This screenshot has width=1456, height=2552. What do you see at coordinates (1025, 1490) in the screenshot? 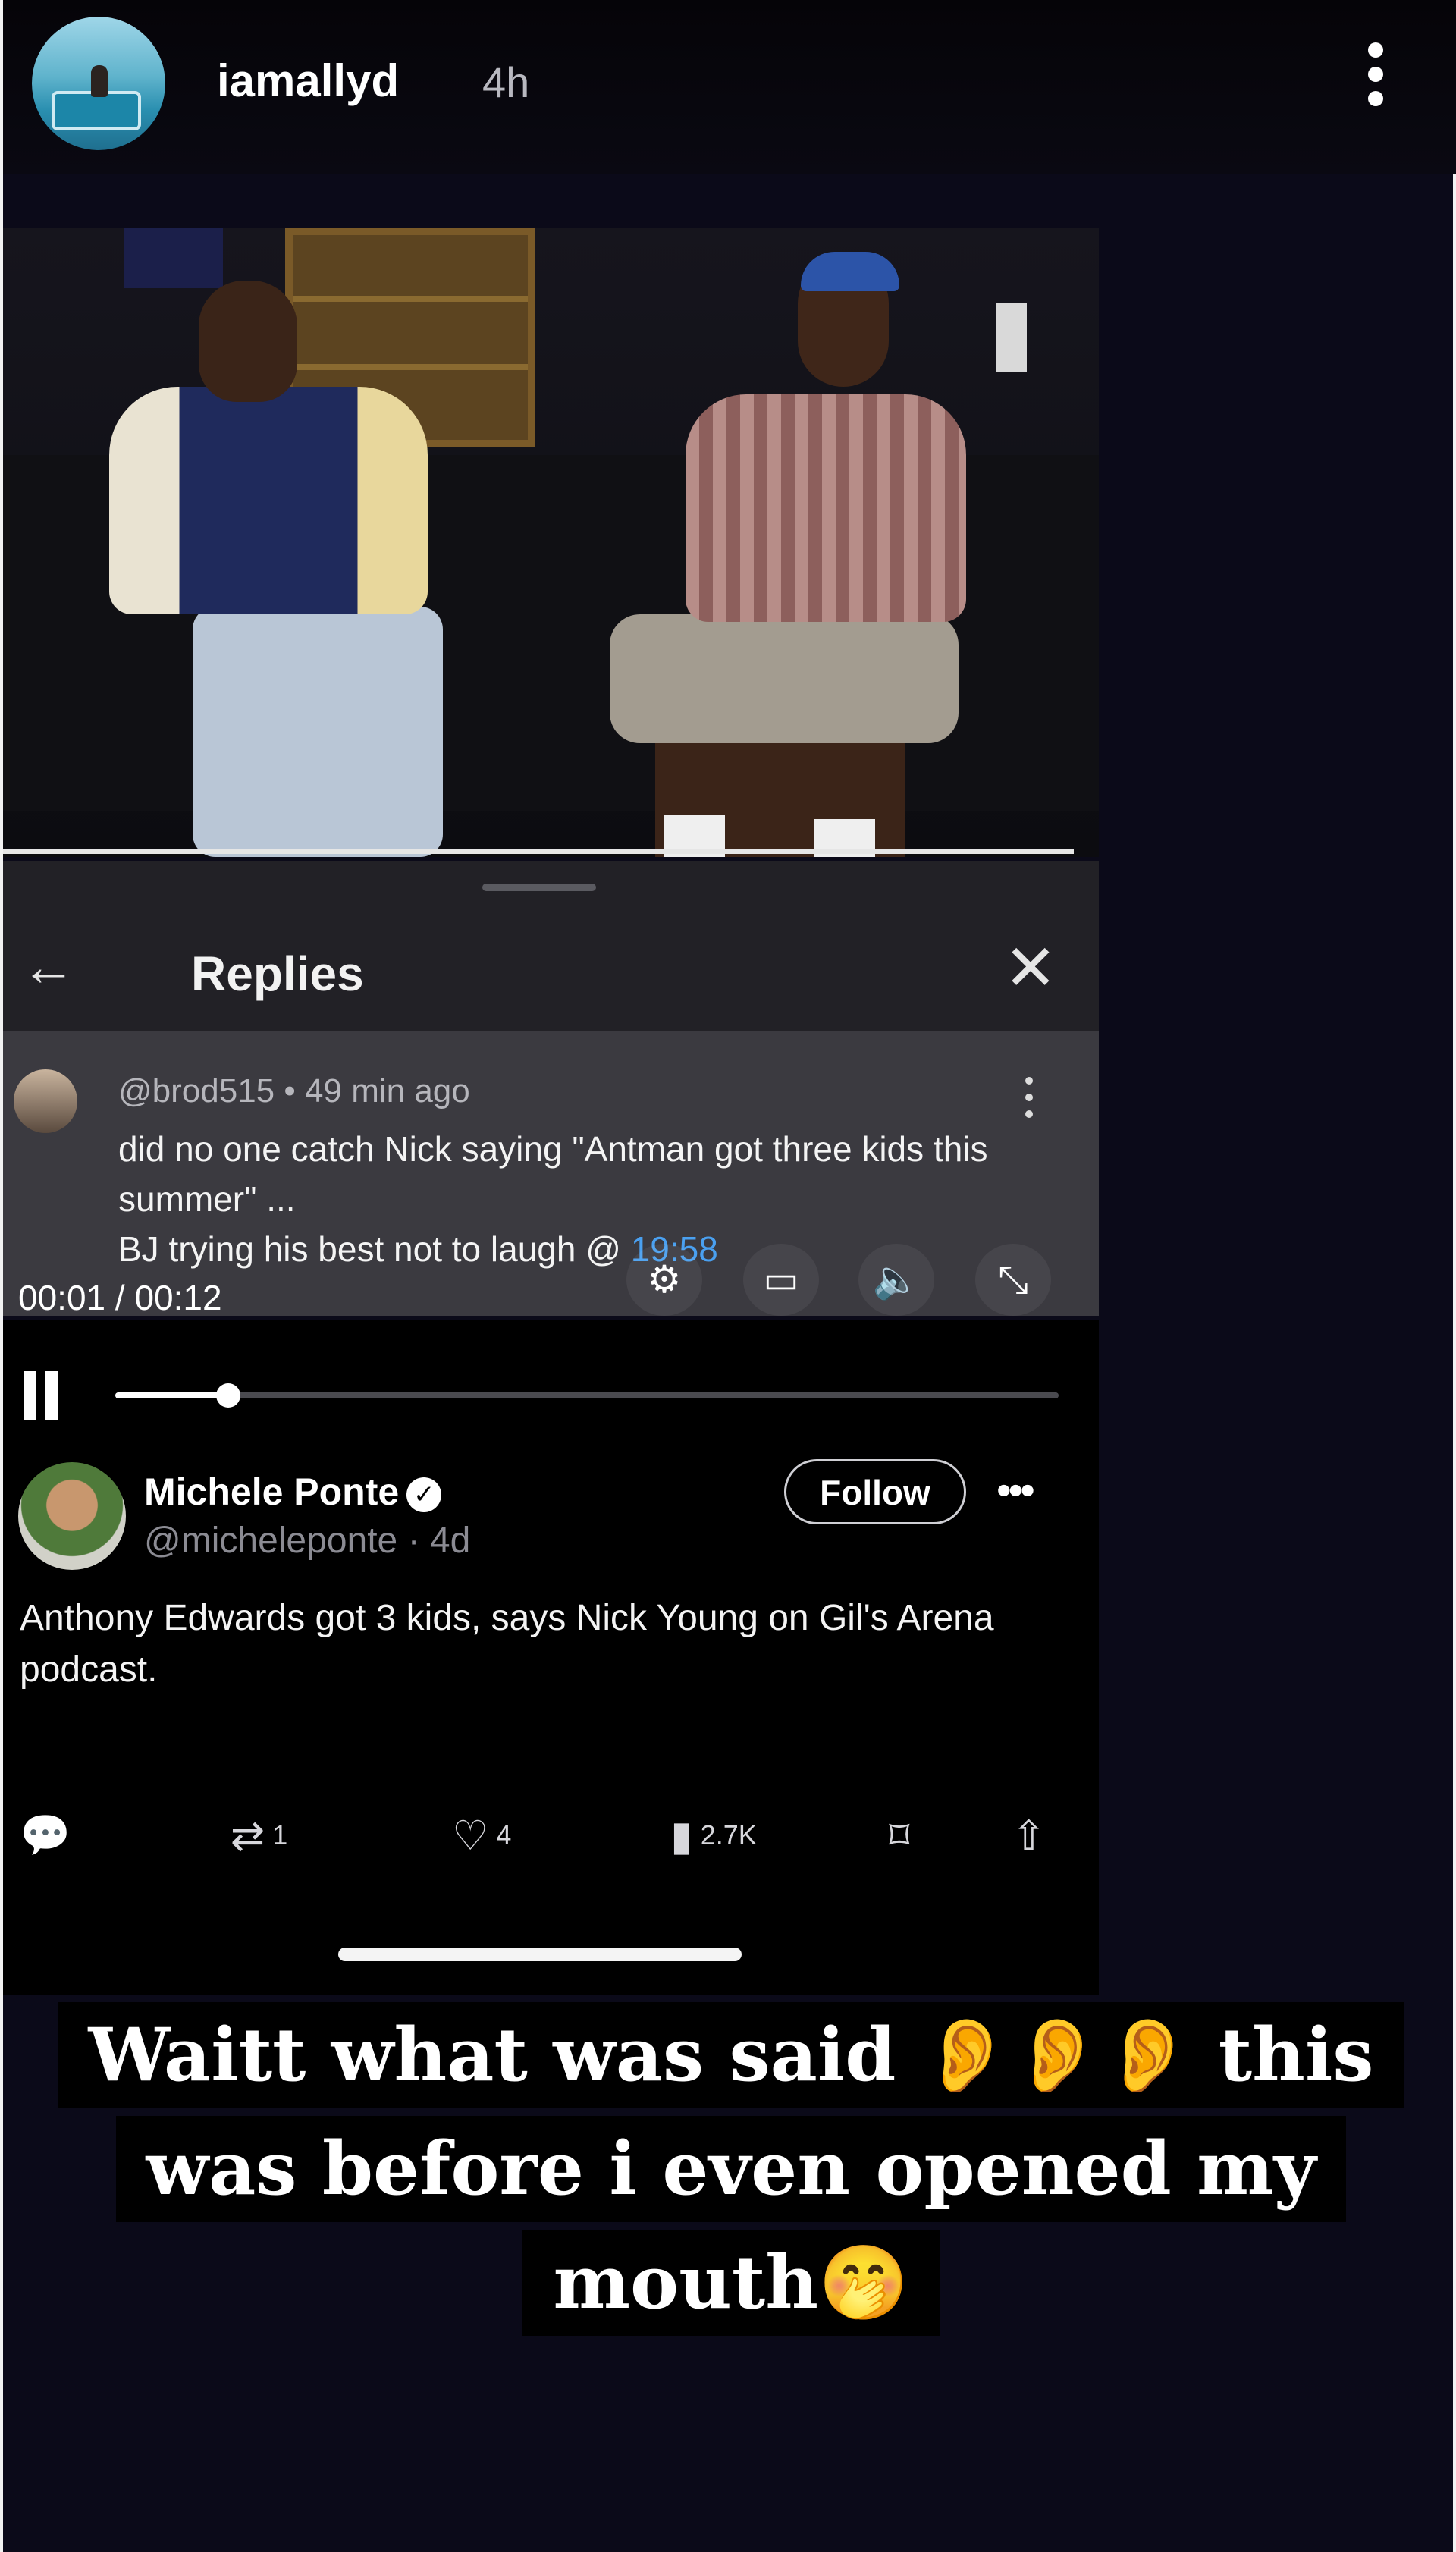
I see `more-horizontal-icon: •••` at bounding box center [1025, 1490].